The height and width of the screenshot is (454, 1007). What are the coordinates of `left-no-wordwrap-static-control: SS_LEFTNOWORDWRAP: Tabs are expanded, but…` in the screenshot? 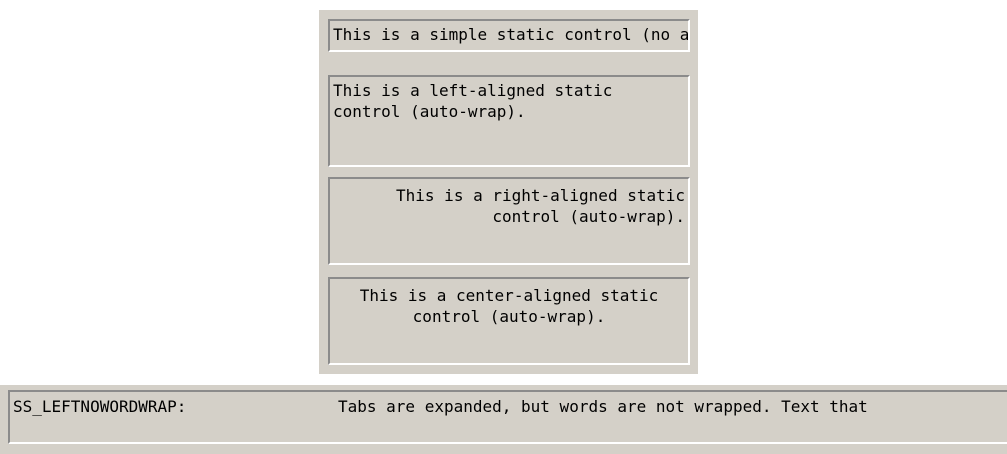 It's located at (507, 417).